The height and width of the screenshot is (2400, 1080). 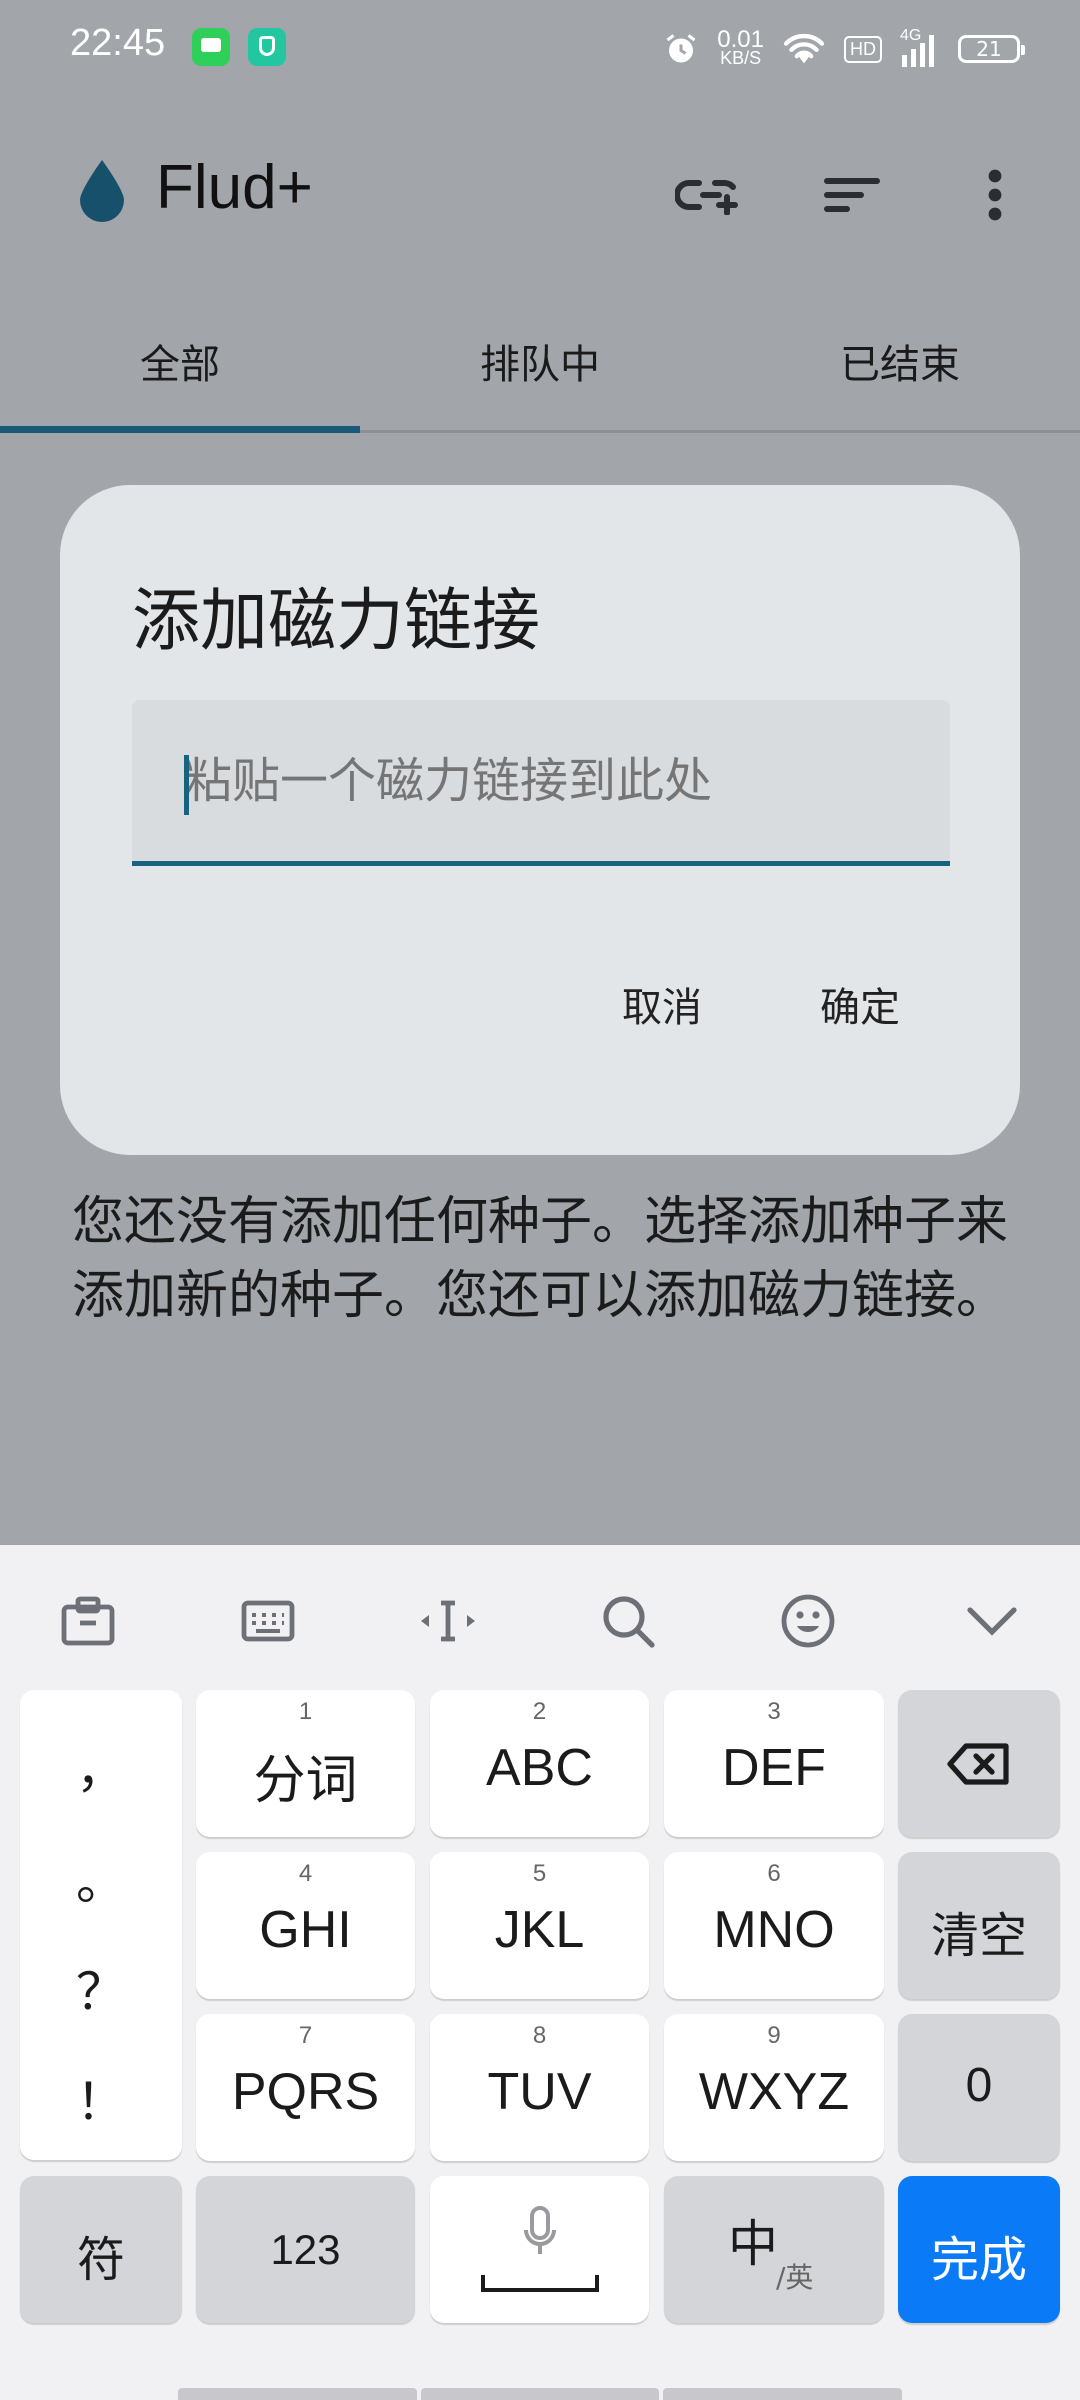 I want to click on lang-main-label: 中, so click(x=753, y=2244).